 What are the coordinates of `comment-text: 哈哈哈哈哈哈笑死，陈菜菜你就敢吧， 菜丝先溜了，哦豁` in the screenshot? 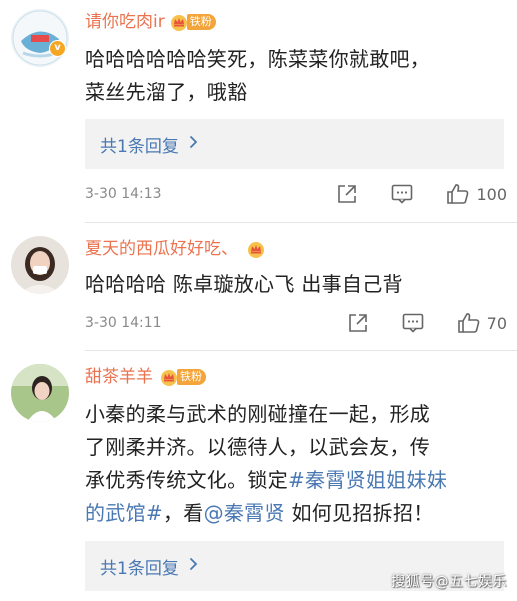 It's located at (295, 76).